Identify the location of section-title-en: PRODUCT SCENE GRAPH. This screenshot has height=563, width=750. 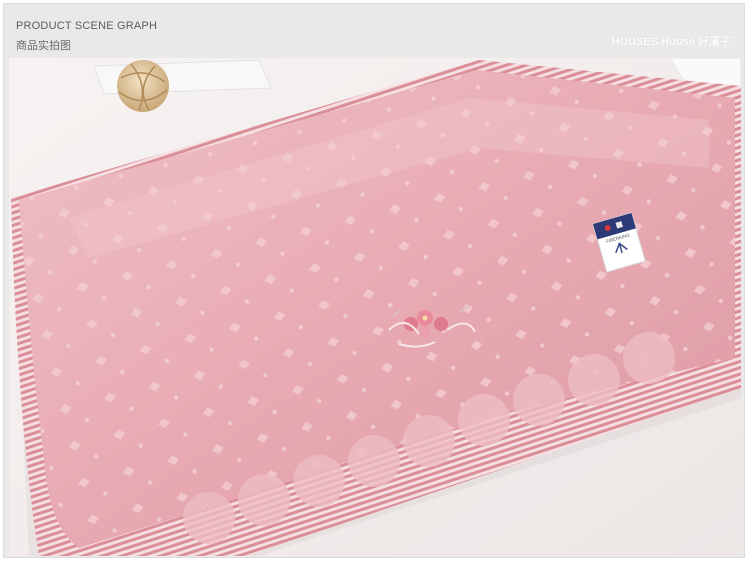
(87, 26).